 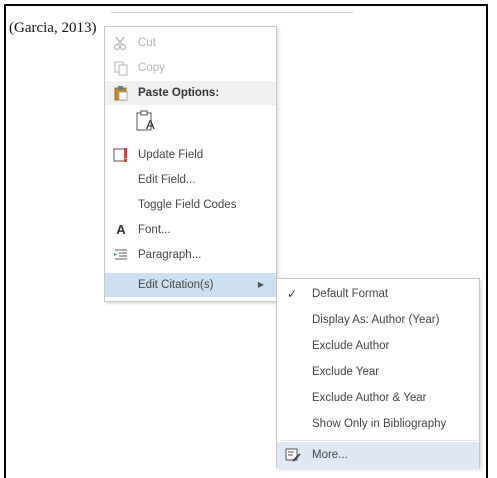 I want to click on ruler-line, so click(x=232, y=12).